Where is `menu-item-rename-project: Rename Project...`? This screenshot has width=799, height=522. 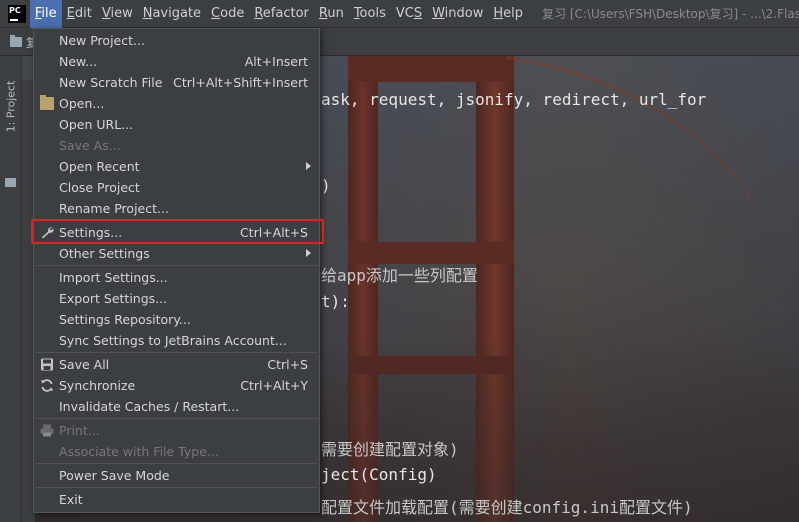 menu-item-rename-project: Rename Project... is located at coordinates (176, 208).